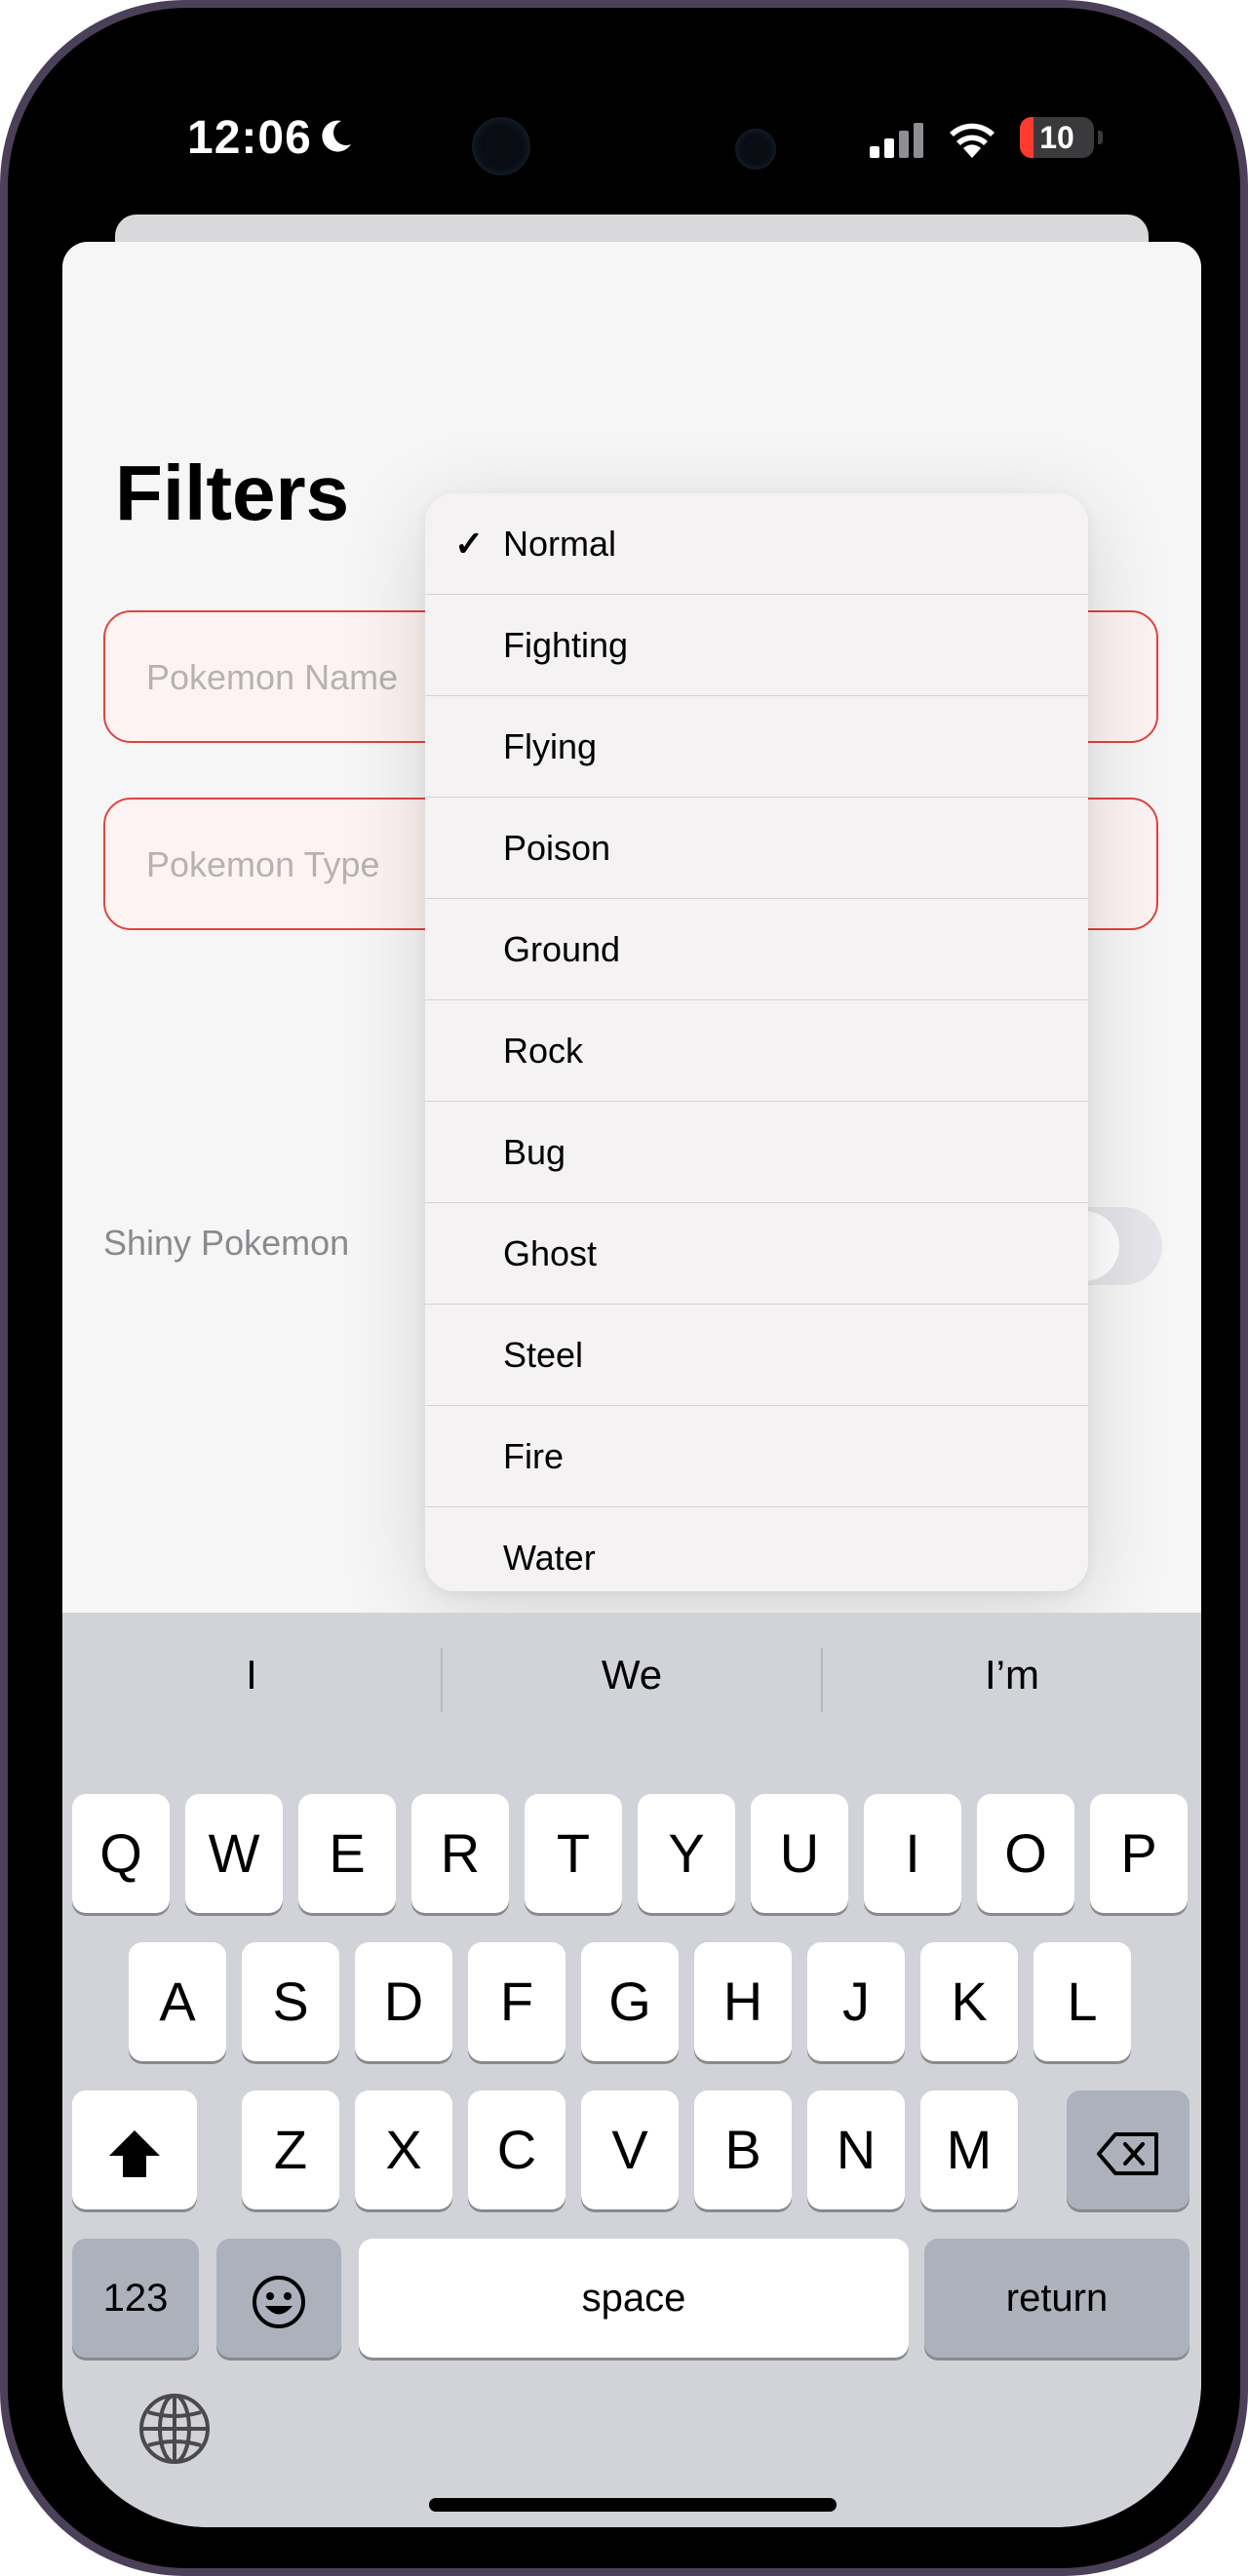 The image size is (1248, 2576). I want to click on key-o: O, so click(1025, 1853).